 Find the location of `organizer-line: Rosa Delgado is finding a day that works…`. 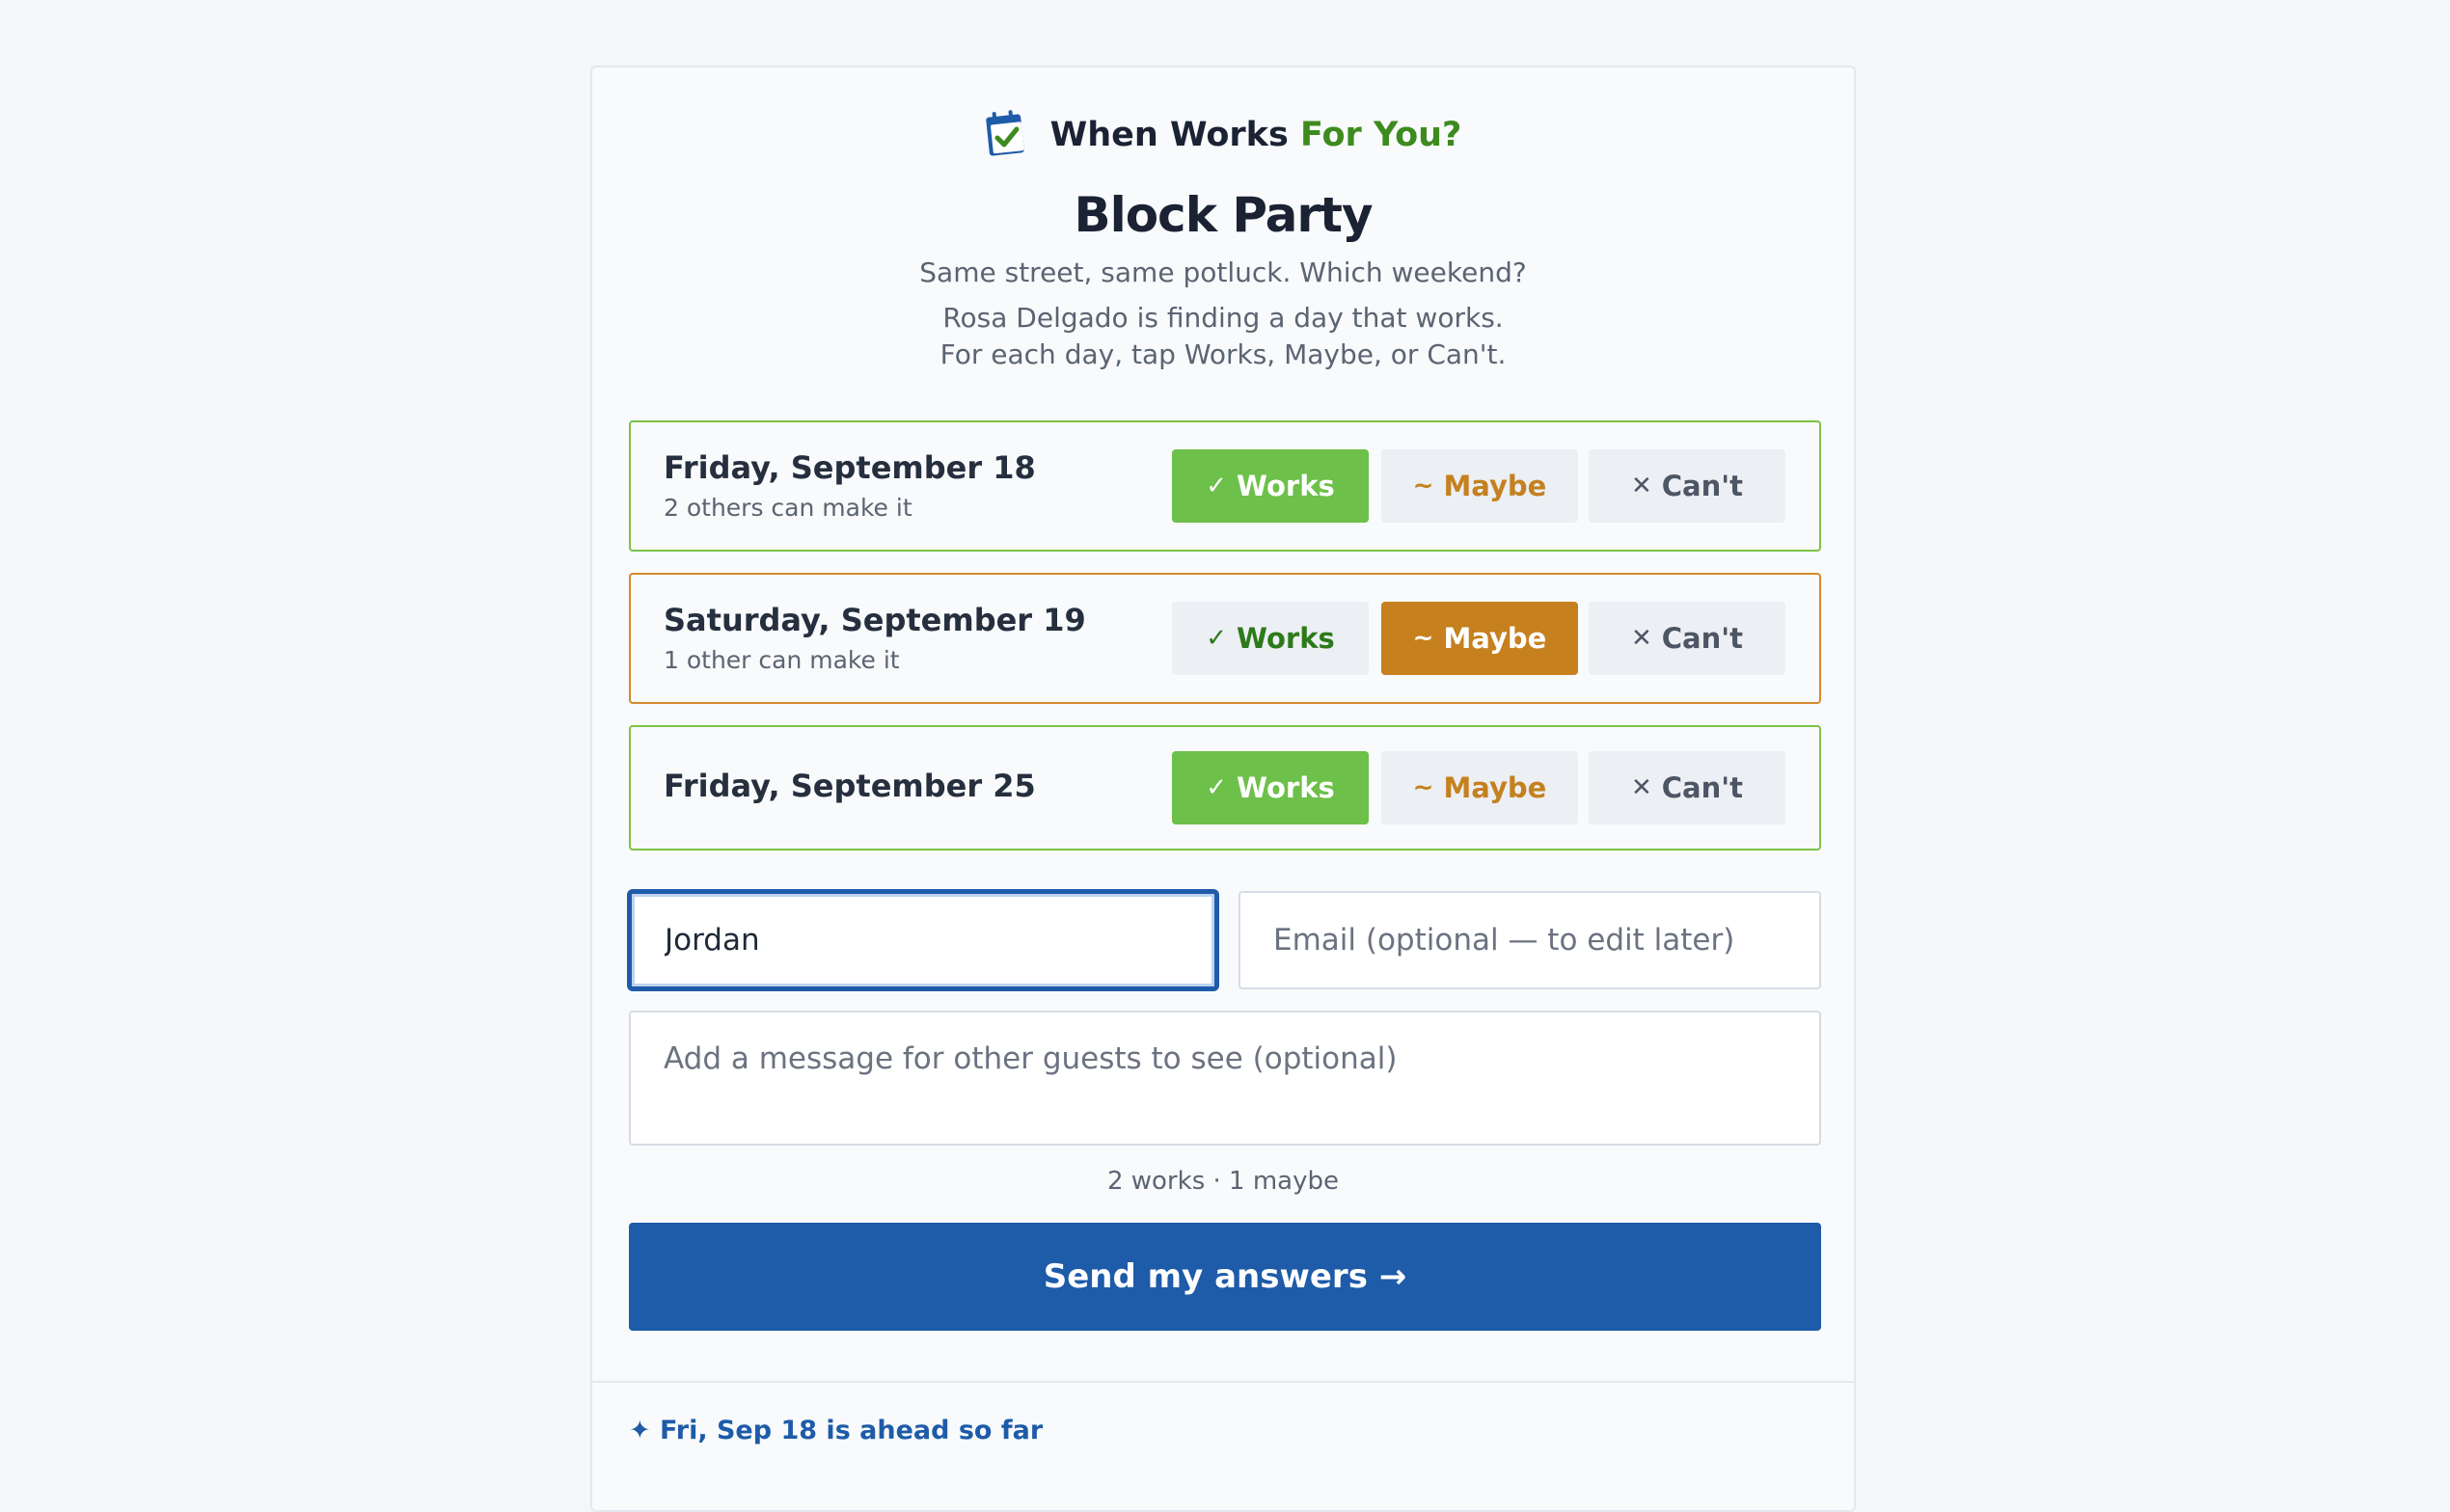

organizer-line: Rosa Delgado is finding a day that works… is located at coordinates (1223, 318).